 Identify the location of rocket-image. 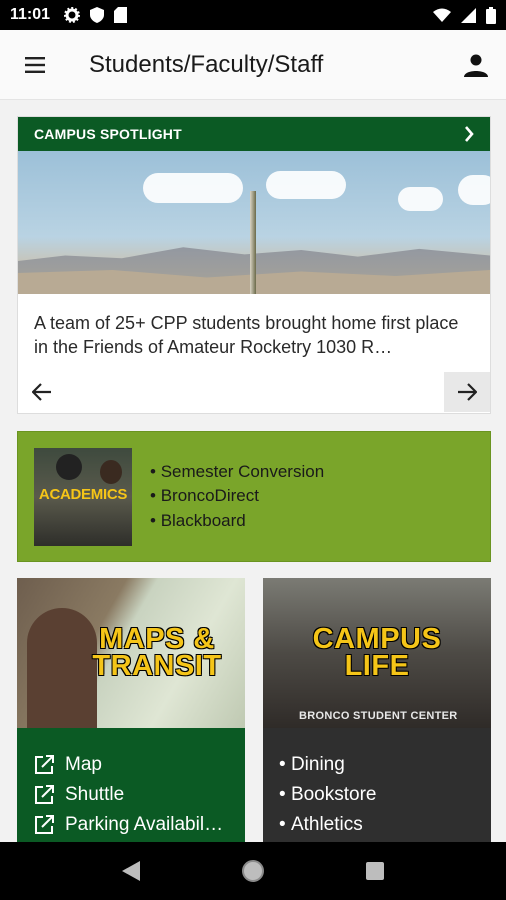
(253, 242).